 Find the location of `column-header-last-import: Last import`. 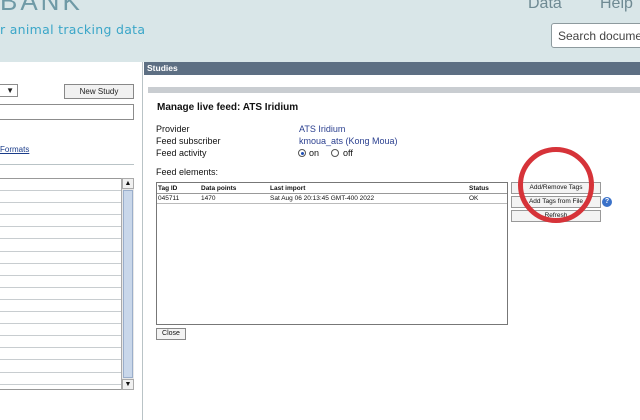

column-header-last-import: Last import is located at coordinates (287, 188).